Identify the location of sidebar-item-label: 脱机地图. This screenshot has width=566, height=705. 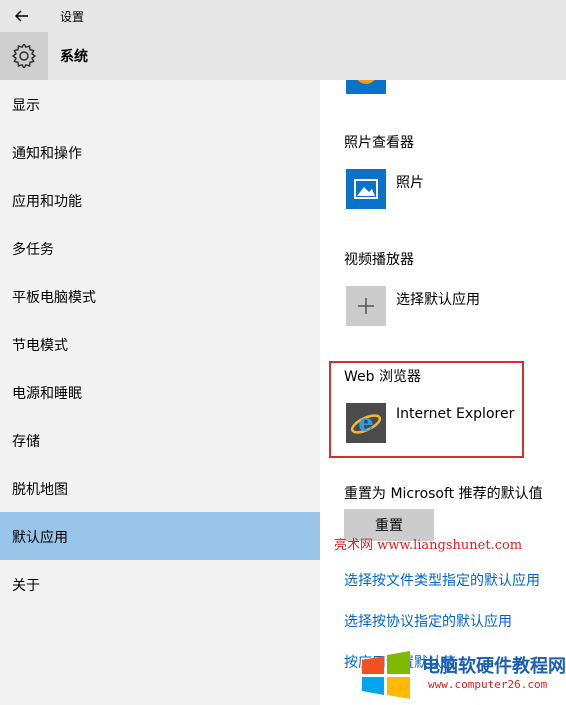
(40, 490).